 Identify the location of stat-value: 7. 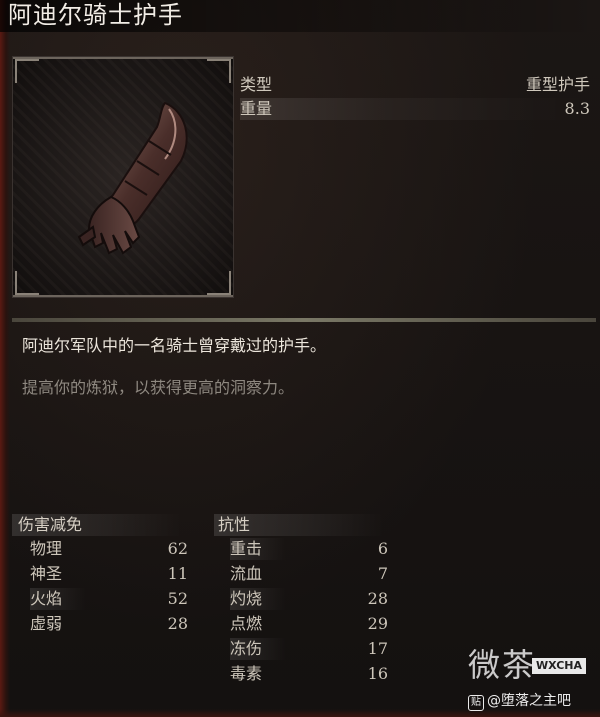
(382, 573).